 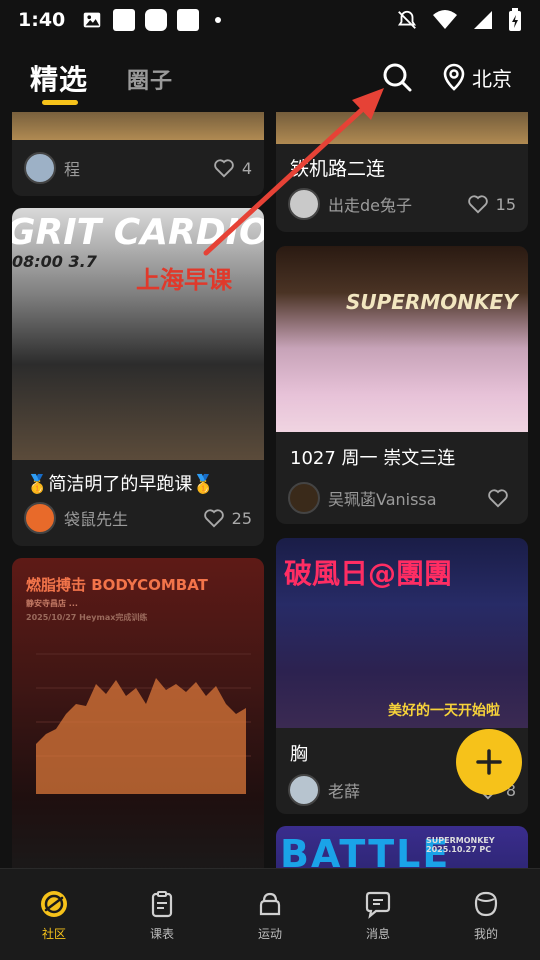 I want to click on community-icon, so click(x=54, y=904).